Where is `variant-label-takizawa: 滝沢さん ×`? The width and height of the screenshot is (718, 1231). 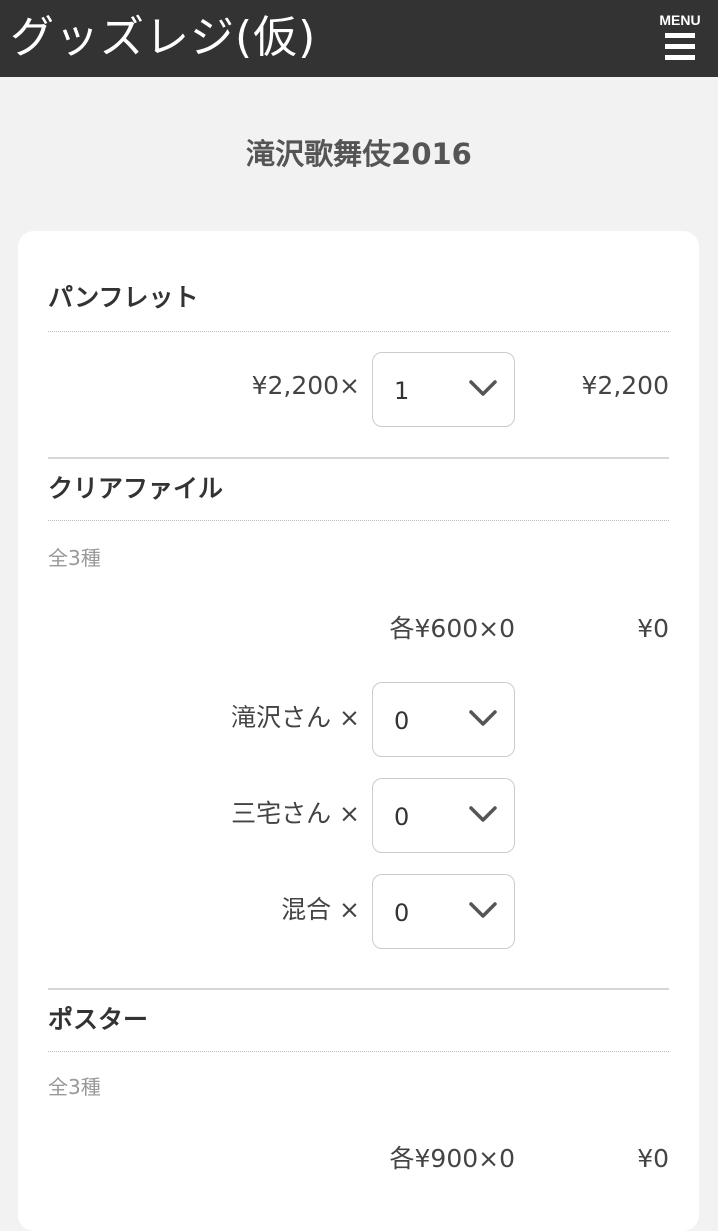
variant-label-takizawa: 滝沢さん × is located at coordinates (295, 717).